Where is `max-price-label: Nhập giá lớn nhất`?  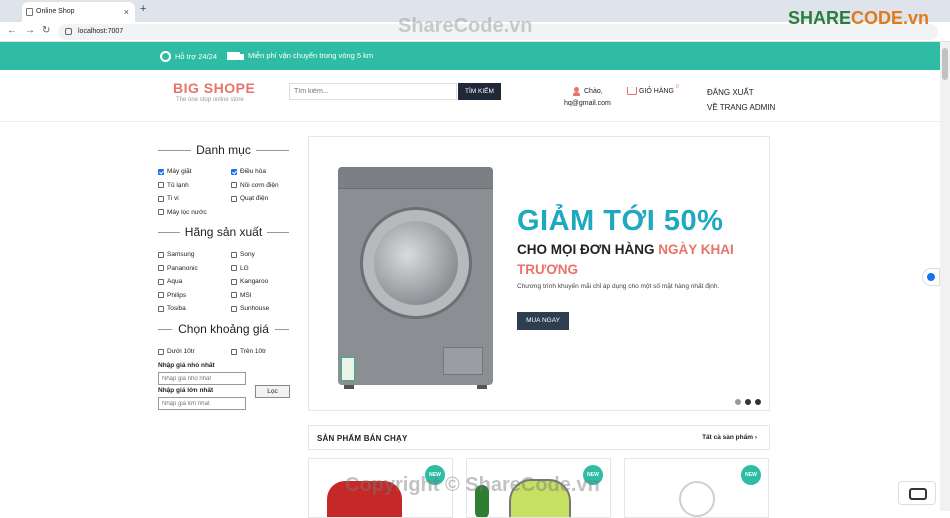
max-price-label: Nhập giá lớn nhất is located at coordinates (186, 390).